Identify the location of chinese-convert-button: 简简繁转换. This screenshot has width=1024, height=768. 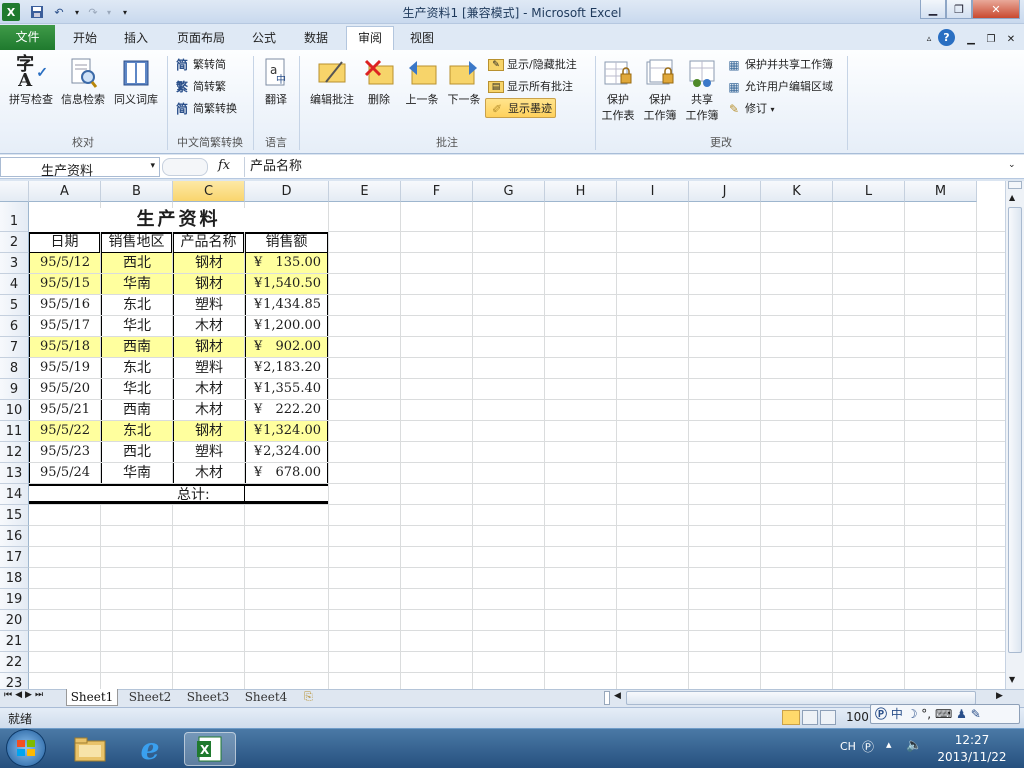
(205, 109).